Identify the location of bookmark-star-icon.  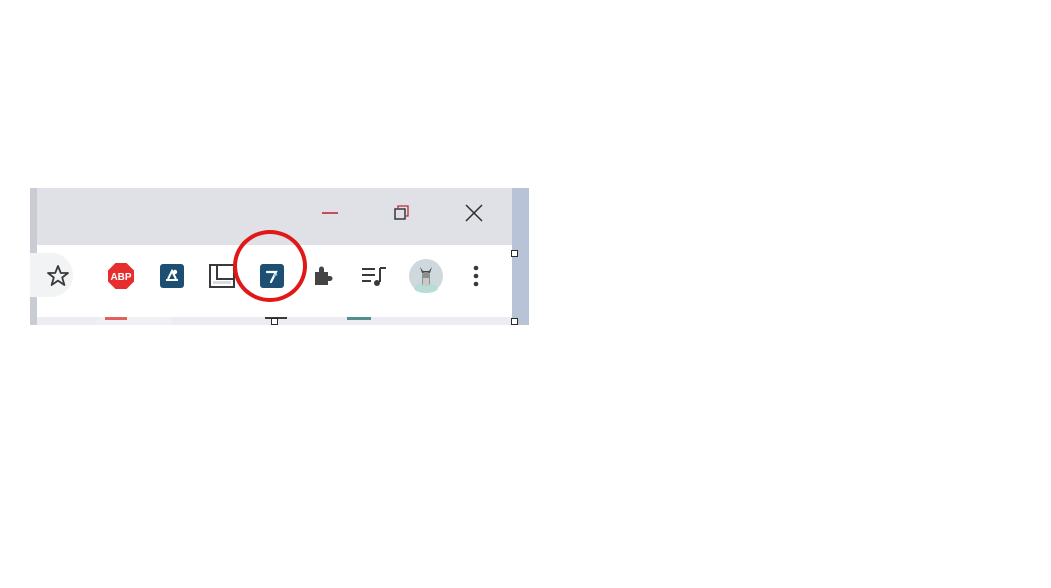
(58, 276).